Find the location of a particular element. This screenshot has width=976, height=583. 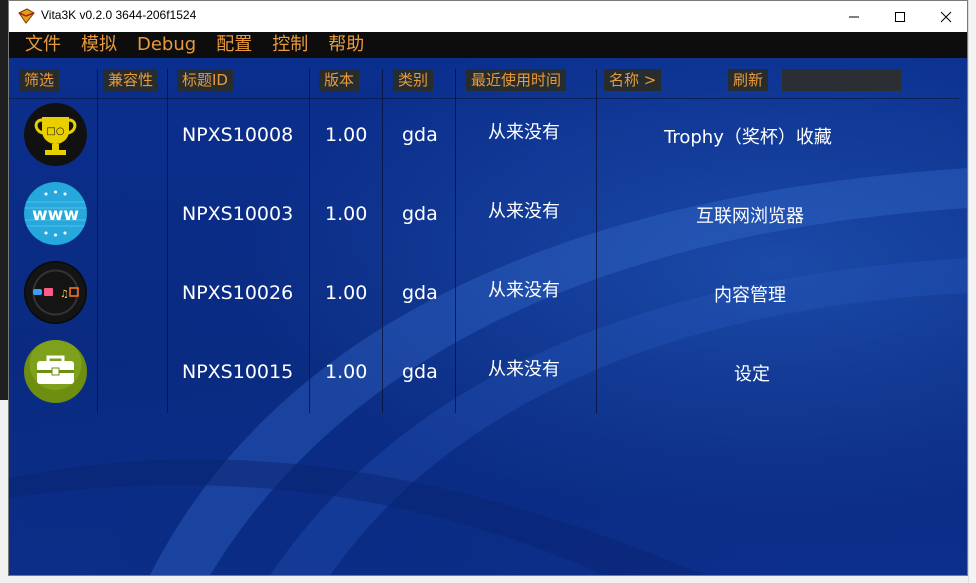

title-id-cell: NPXS10003 is located at coordinates (238, 214).